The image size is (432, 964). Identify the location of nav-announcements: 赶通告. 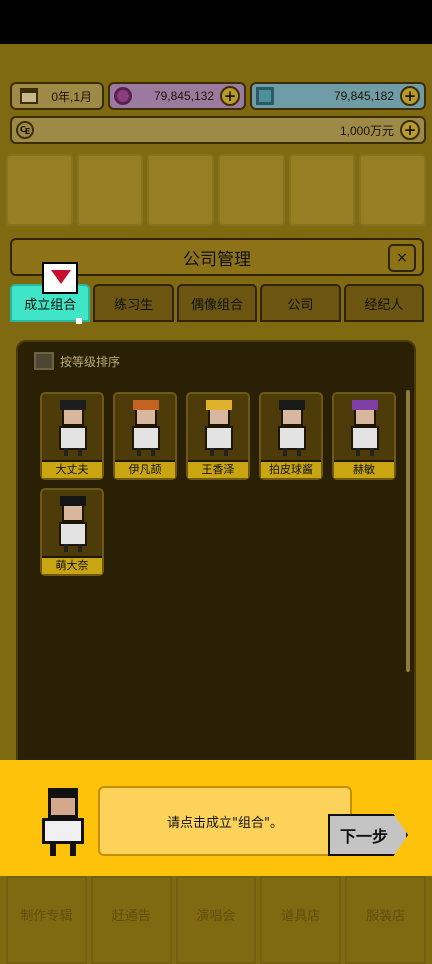
(131, 920).